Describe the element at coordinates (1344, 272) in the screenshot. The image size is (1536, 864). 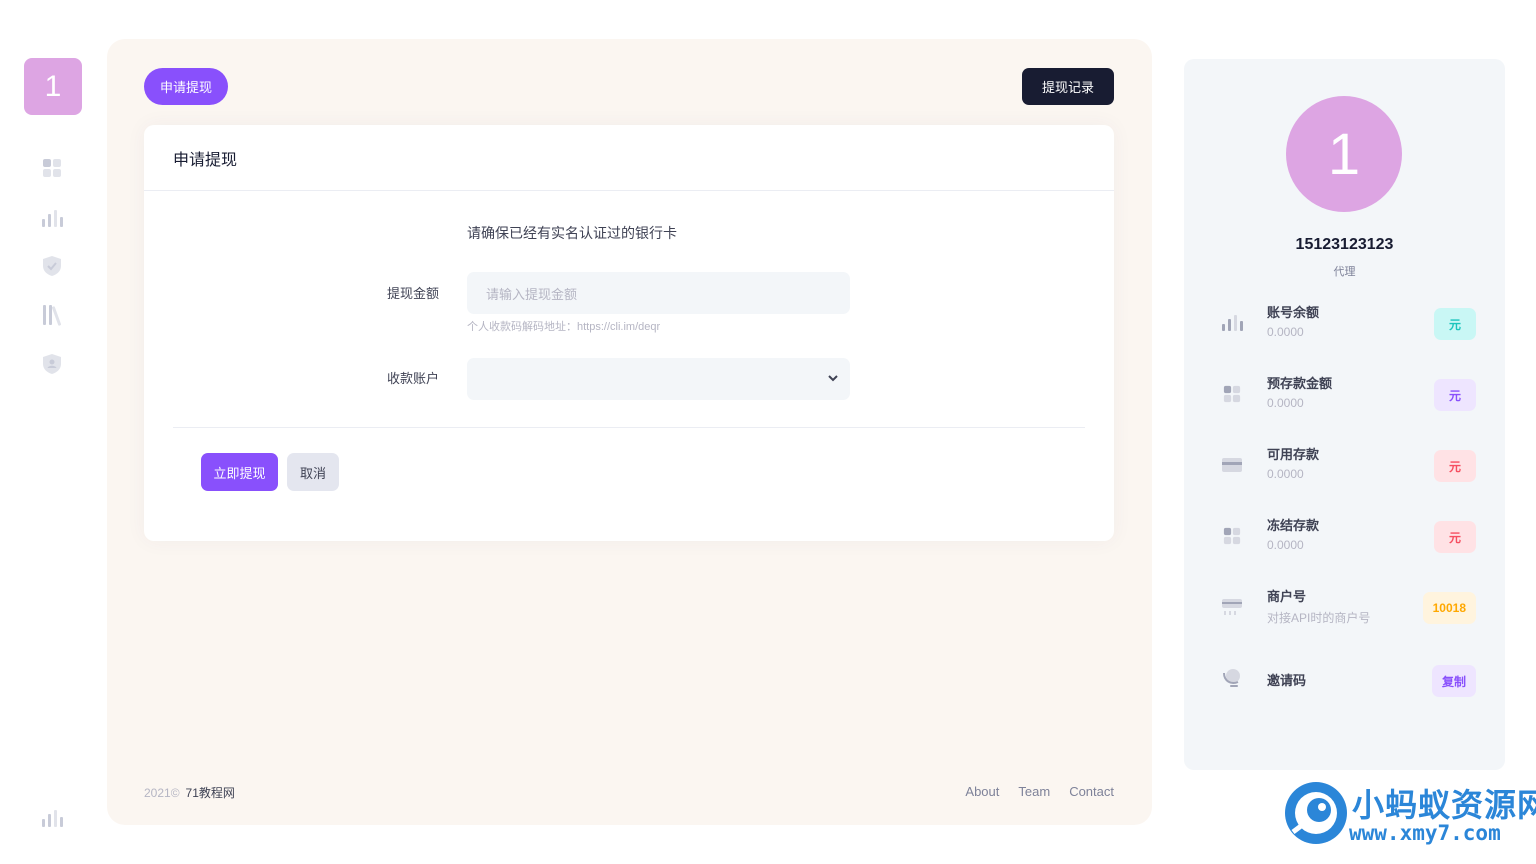
I see `user-role: 代理` at that location.